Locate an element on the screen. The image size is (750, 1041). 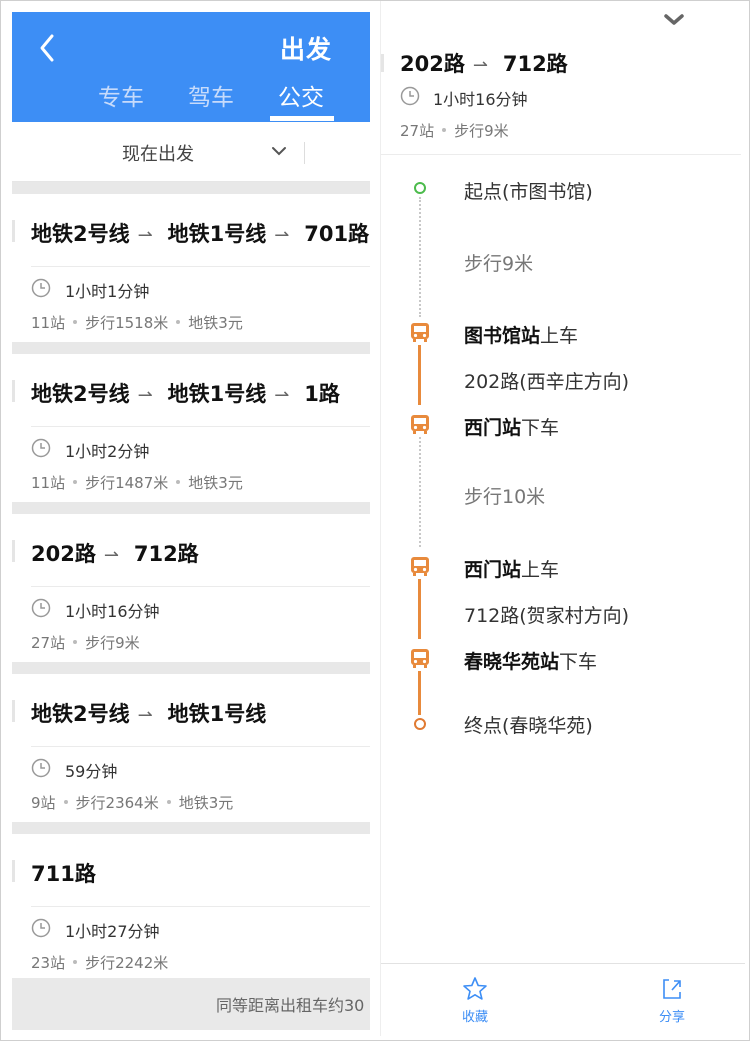
tab-drive: 驾车 is located at coordinates (211, 95).